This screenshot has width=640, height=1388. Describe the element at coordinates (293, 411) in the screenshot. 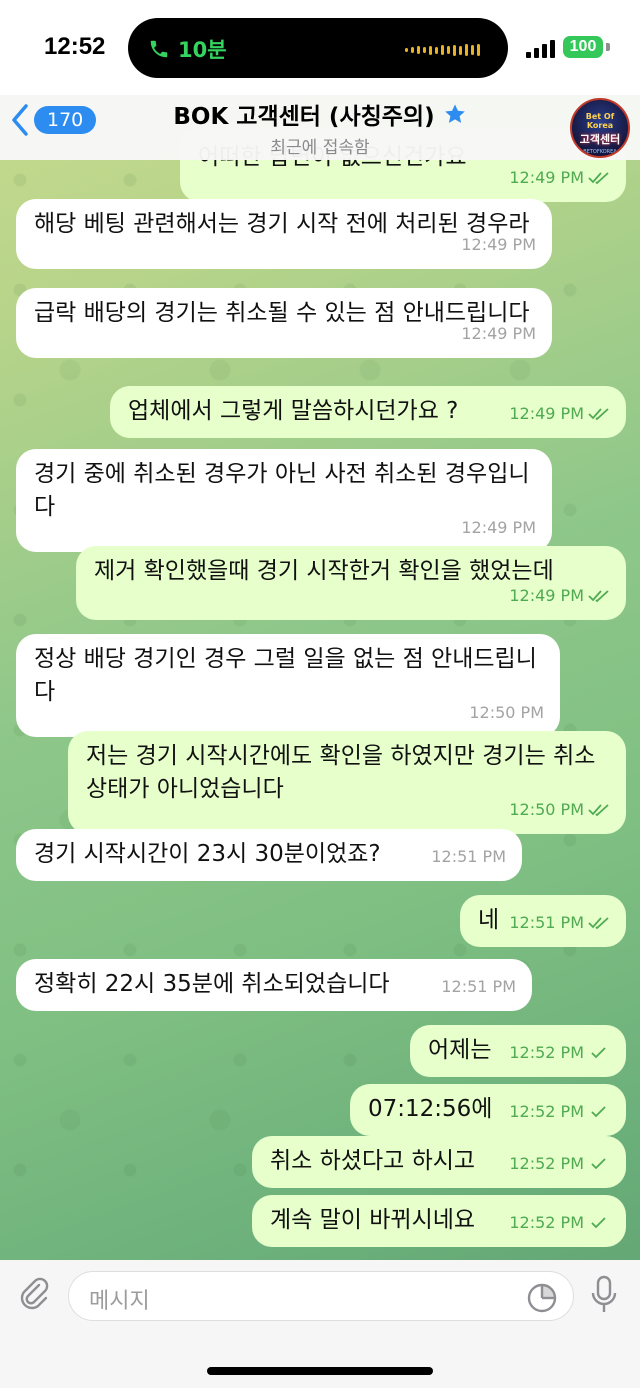

I see `message-text: 업체에서 그렇게 말씀하시던가요 ?` at that location.